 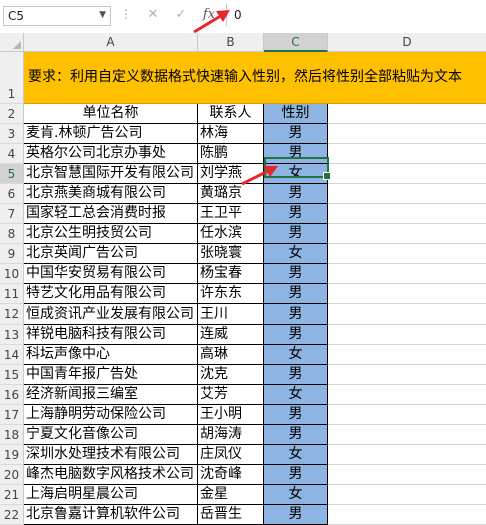 I want to click on row-header: 18, so click(x=12, y=435).